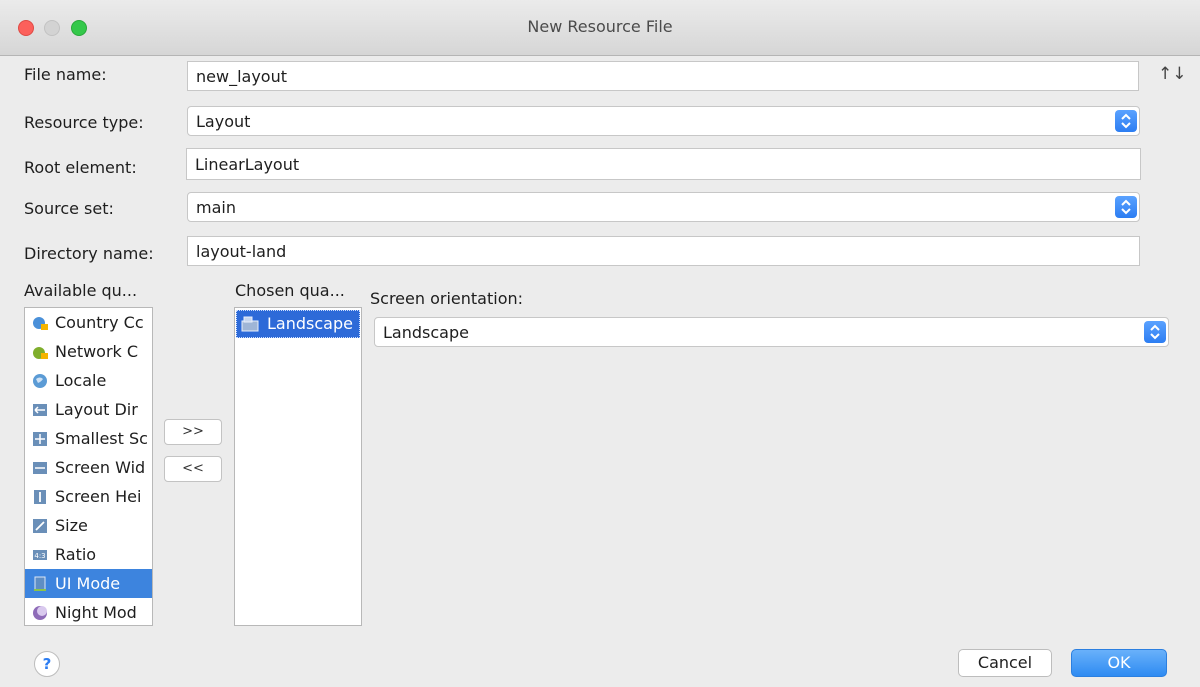  Describe the element at coordinates (81, 380) in the screenshot. I see `qualifier-item-label: Locale` at that location.